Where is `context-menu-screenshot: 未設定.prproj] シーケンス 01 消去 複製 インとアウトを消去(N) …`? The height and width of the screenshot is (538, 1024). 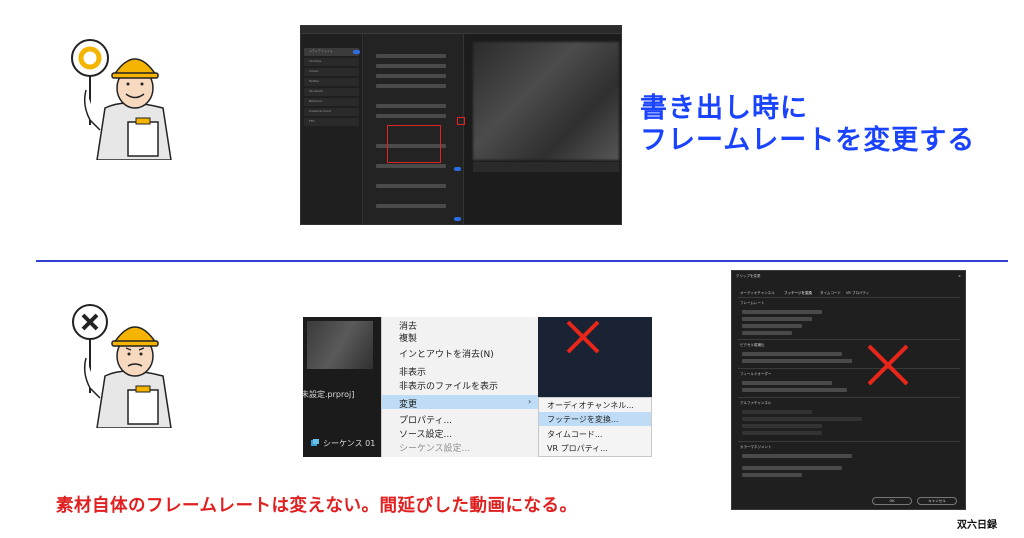
context-menu-screenshot: 未設定.prproj] シーケンス 01 消去 複製 インとアウトを消去(N) … is located at coordinates (477, 387).